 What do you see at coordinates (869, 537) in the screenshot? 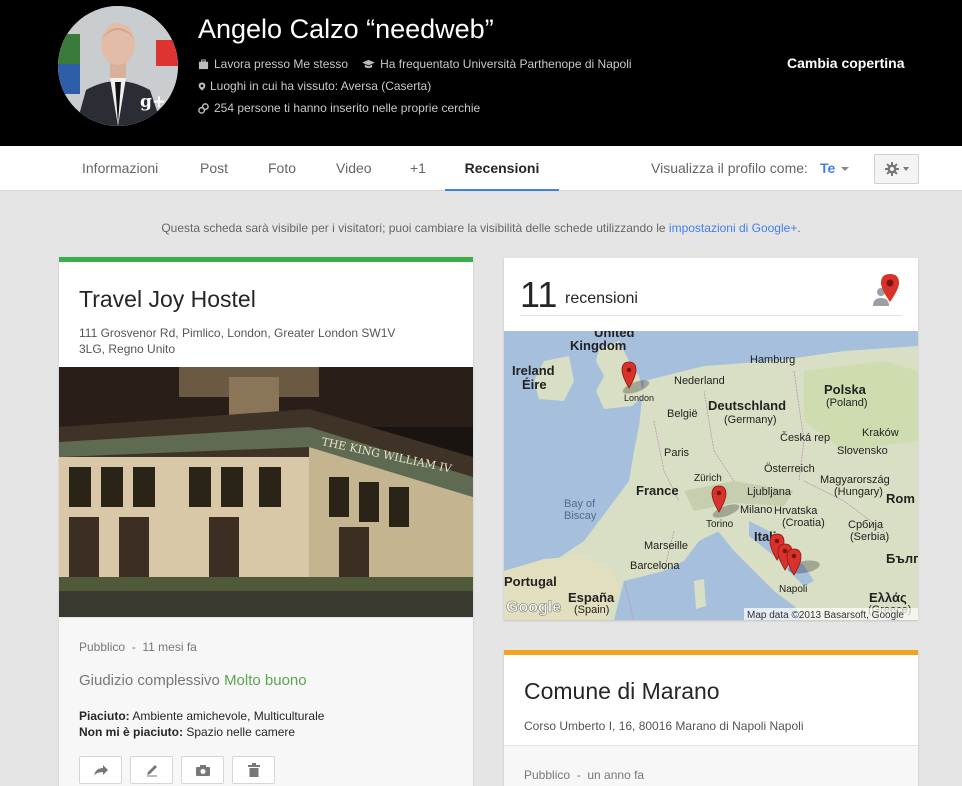
I see `map-label: (Serbia)` at bounding box center [869, 537].